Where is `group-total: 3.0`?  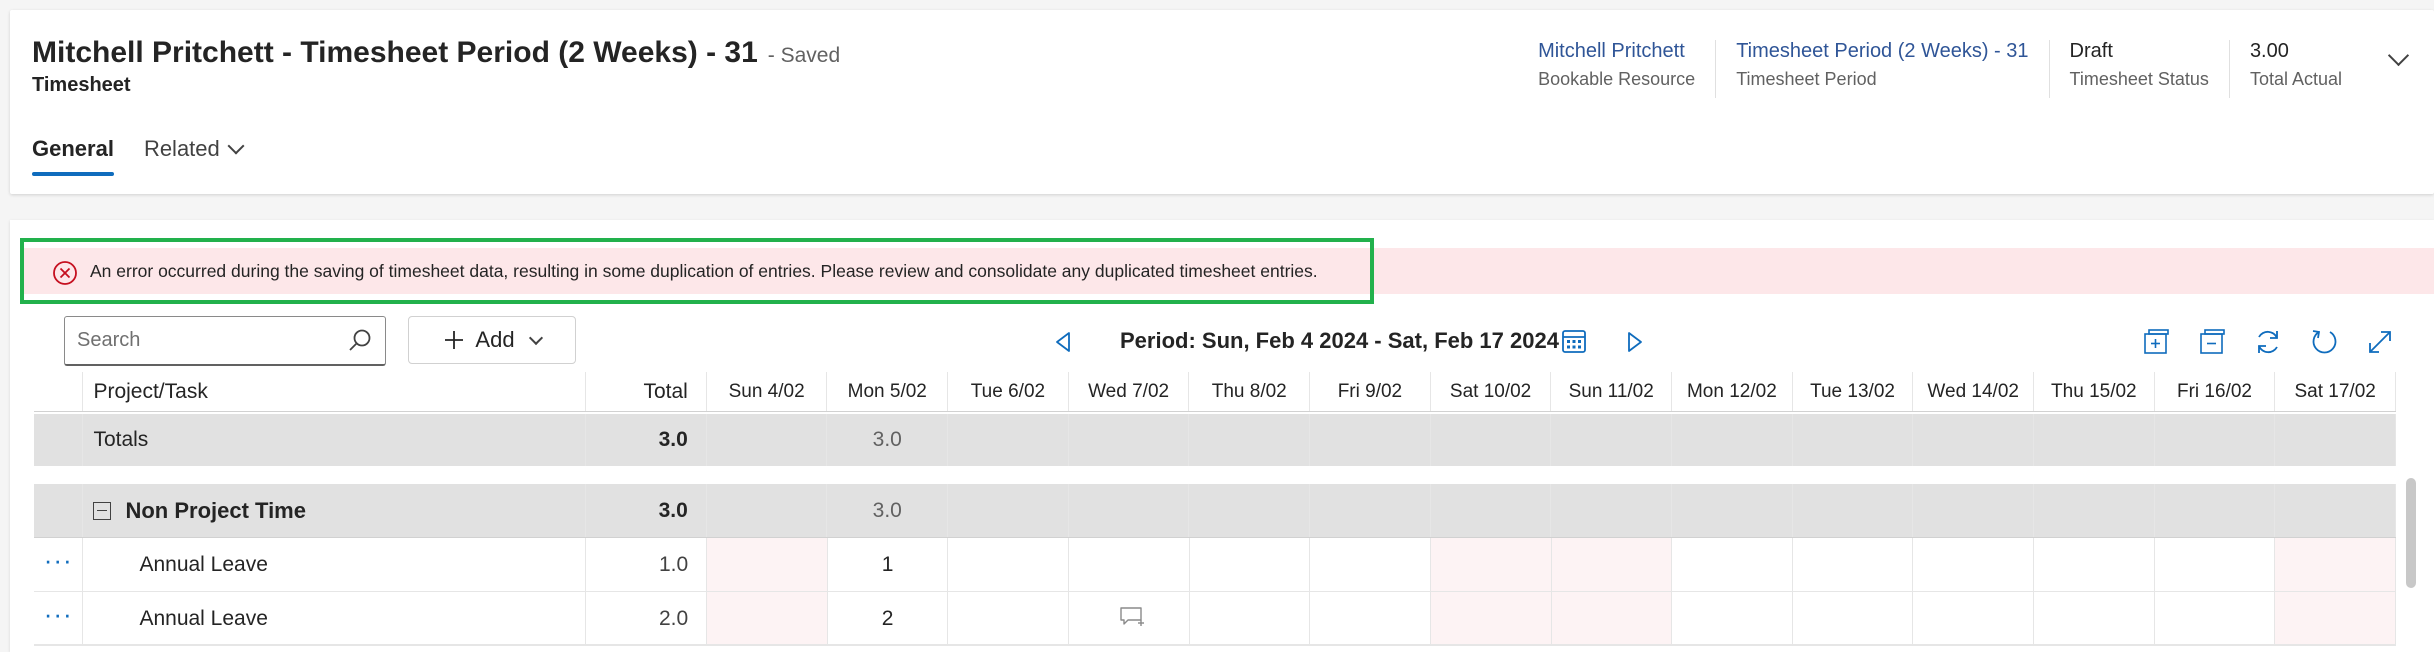 group-total: 3.0 is located at coordinates (646, 510).